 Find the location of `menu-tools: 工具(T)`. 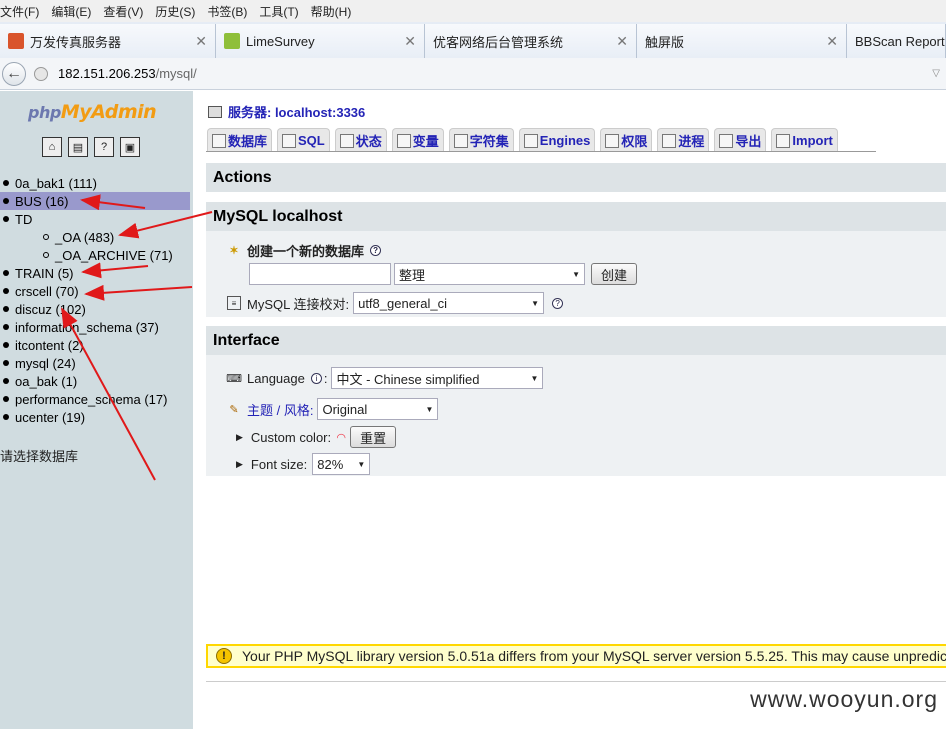

menu-tools: 工具(T) is located at coordinates (281, 11).